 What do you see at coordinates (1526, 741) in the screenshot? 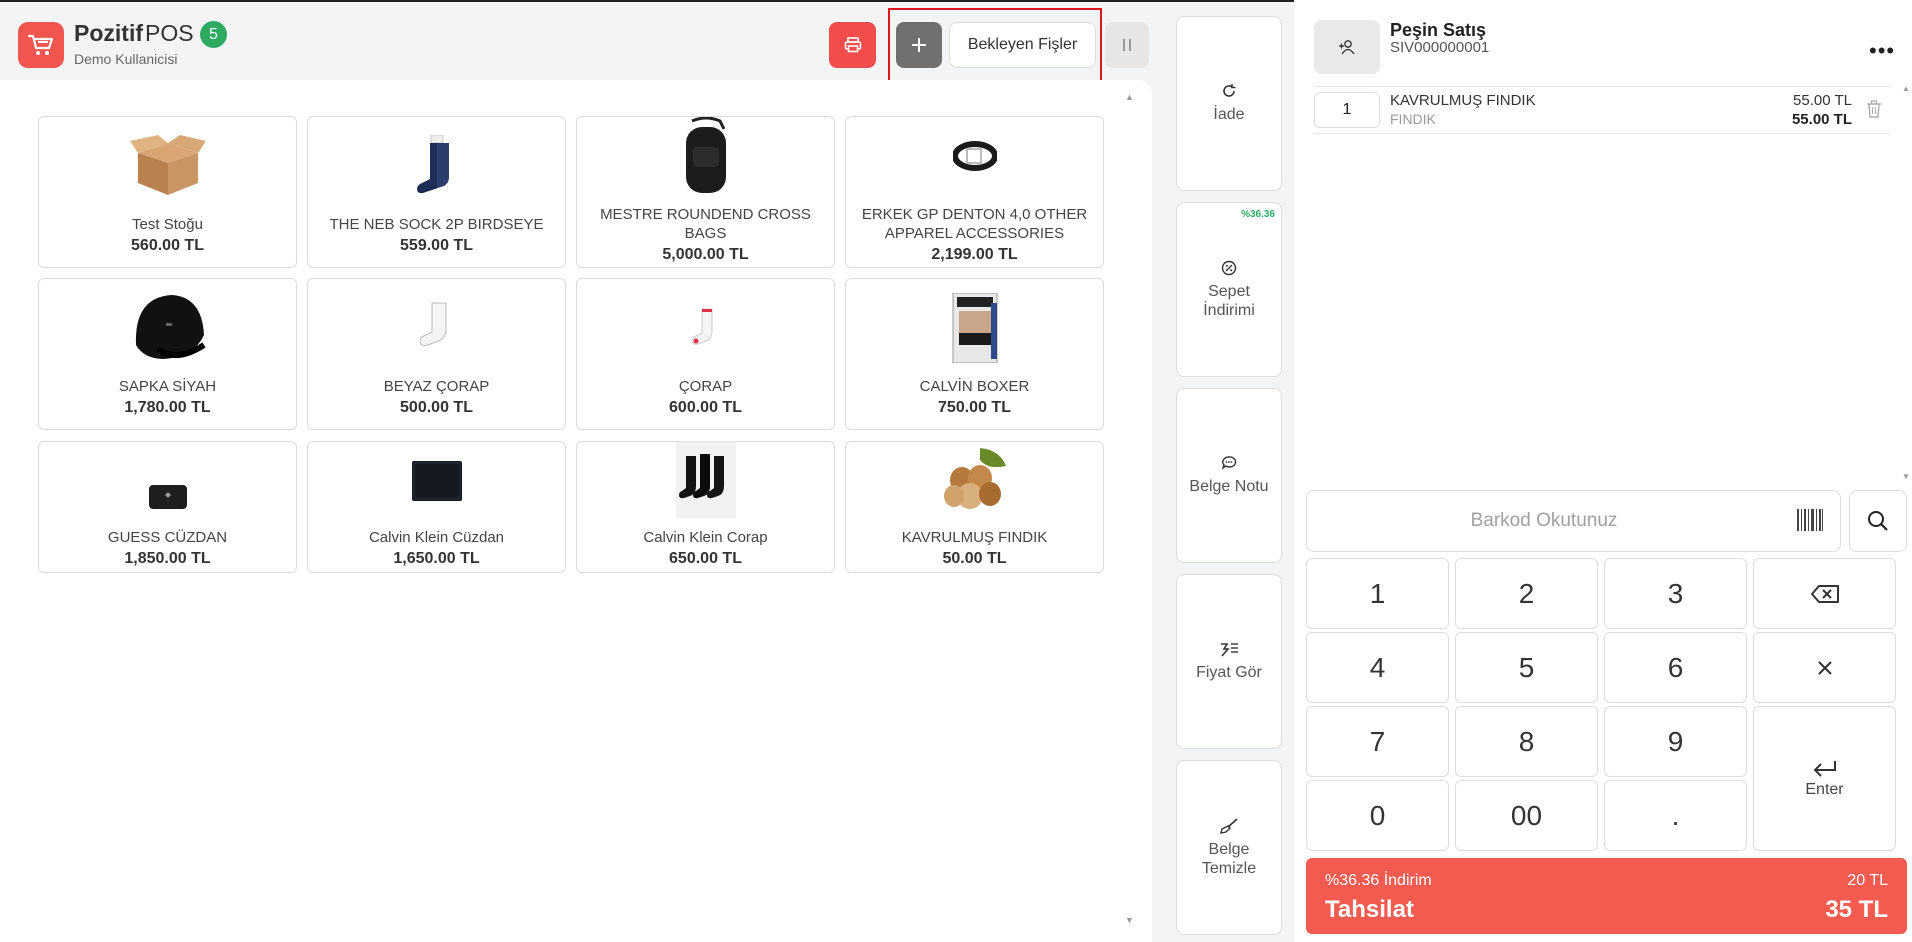
I see `key-8: 8` at bounding box center [1526, 741].